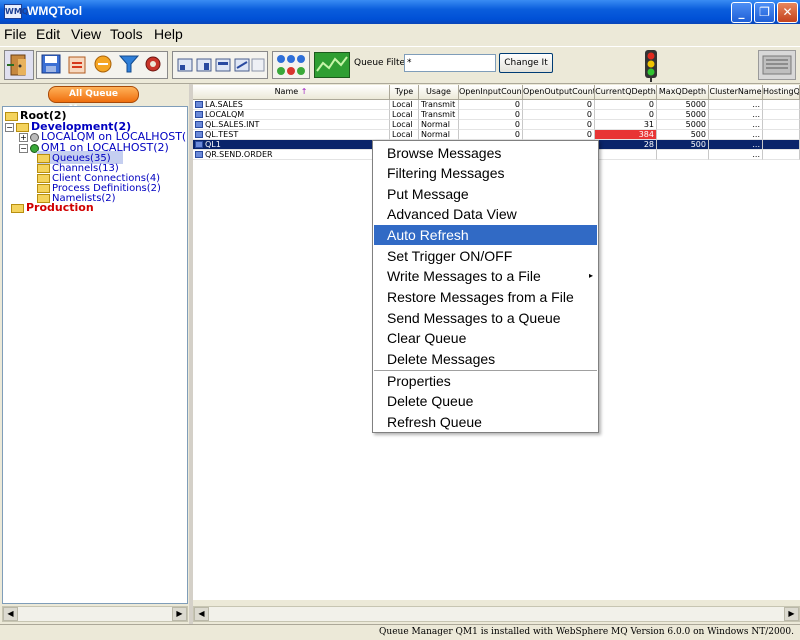 The image size is (800, 640). What do you see at coordinates (52, 207) in the screenshot?
I see `tree-production: Production` at bounding box center [52, 207].